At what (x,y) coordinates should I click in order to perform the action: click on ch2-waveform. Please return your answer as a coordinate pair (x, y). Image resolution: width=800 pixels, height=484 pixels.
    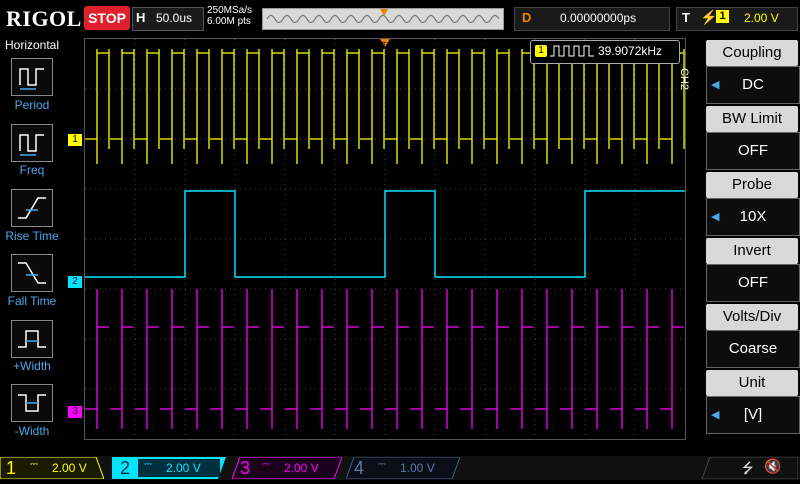
    Looking at the image, I should click on (385, 234).